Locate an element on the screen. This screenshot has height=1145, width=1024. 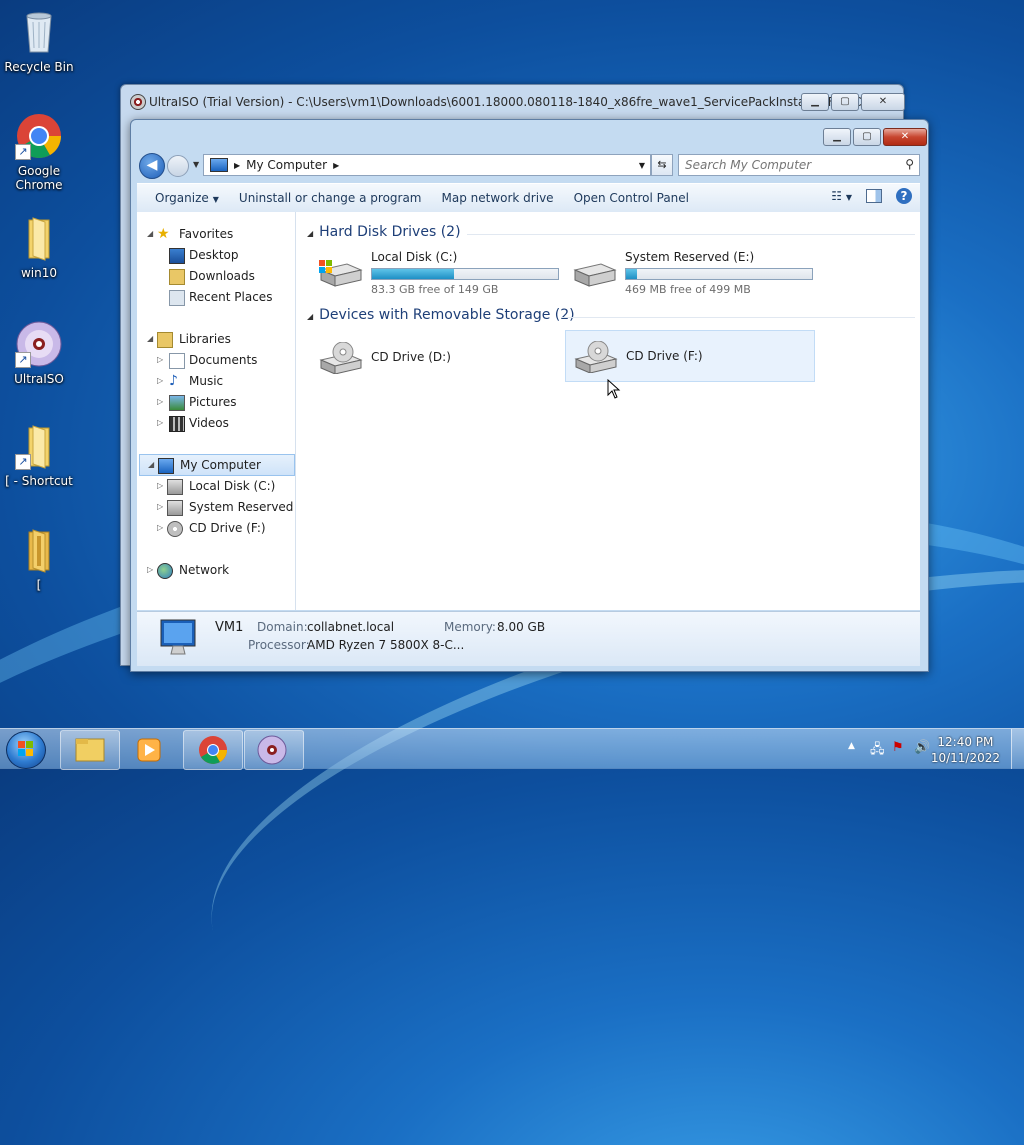
hard-drive-windows-icon is located at coordinates (341, 273).